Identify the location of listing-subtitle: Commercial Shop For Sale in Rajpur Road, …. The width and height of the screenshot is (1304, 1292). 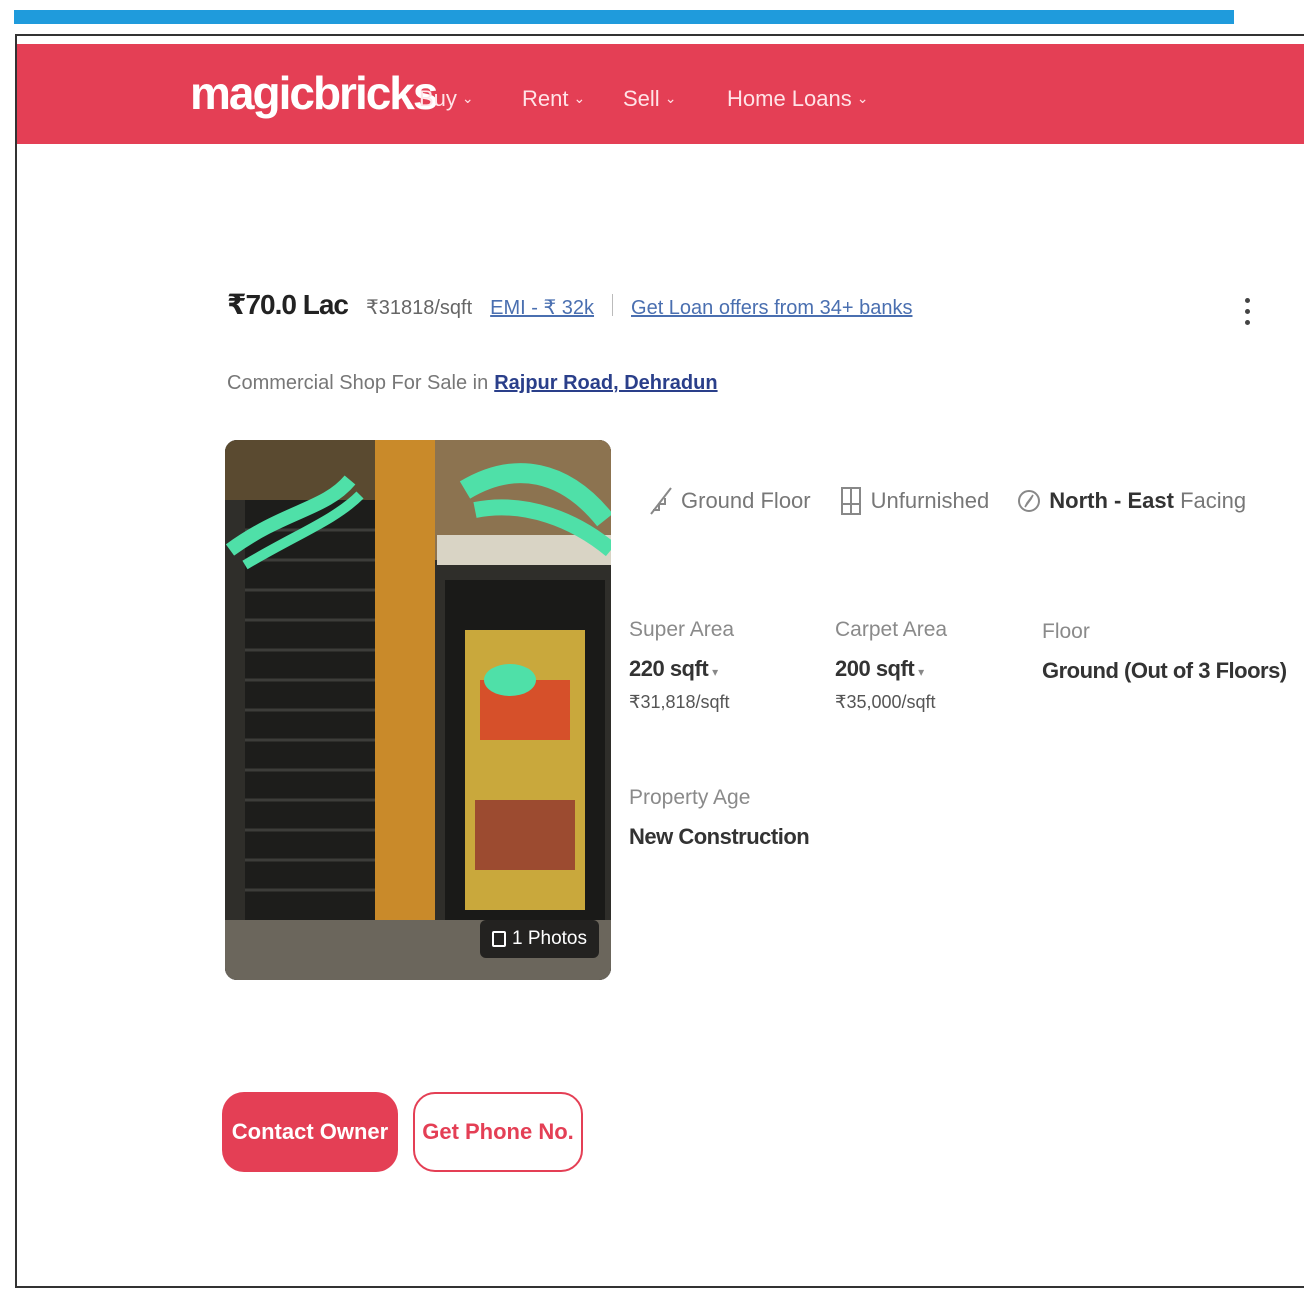
(472, 383).